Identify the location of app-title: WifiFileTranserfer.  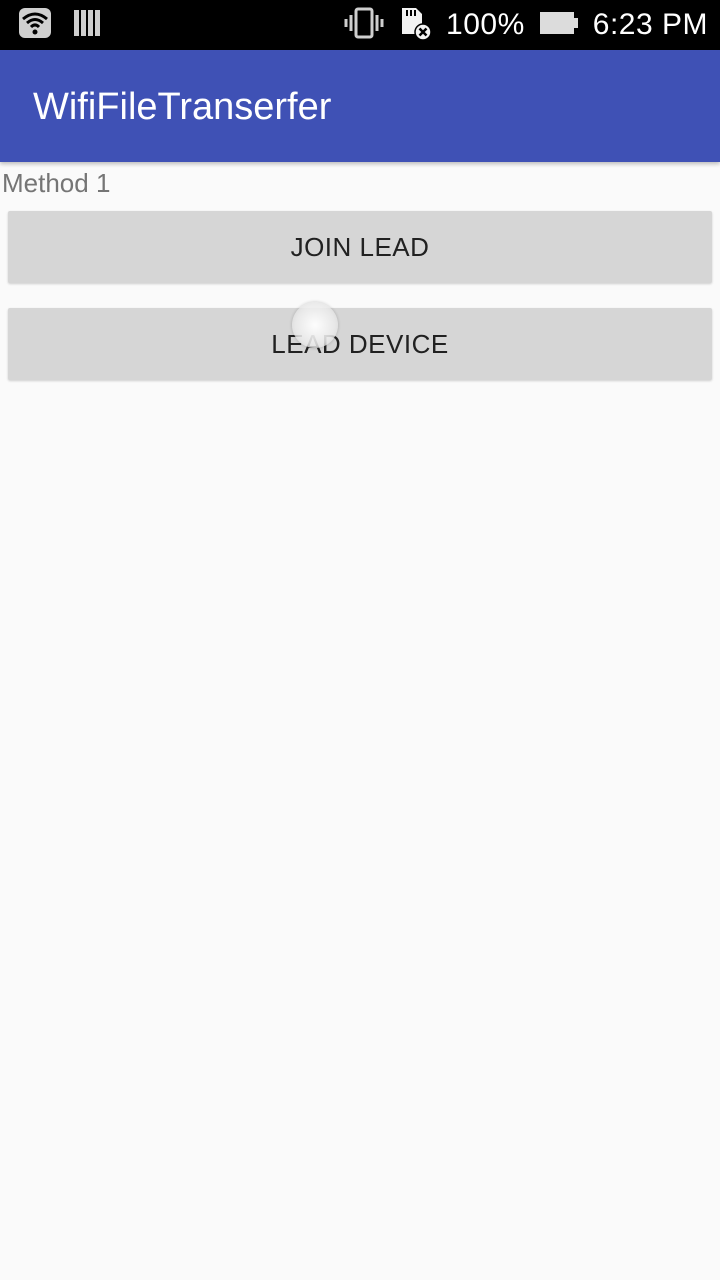
(182, 107).